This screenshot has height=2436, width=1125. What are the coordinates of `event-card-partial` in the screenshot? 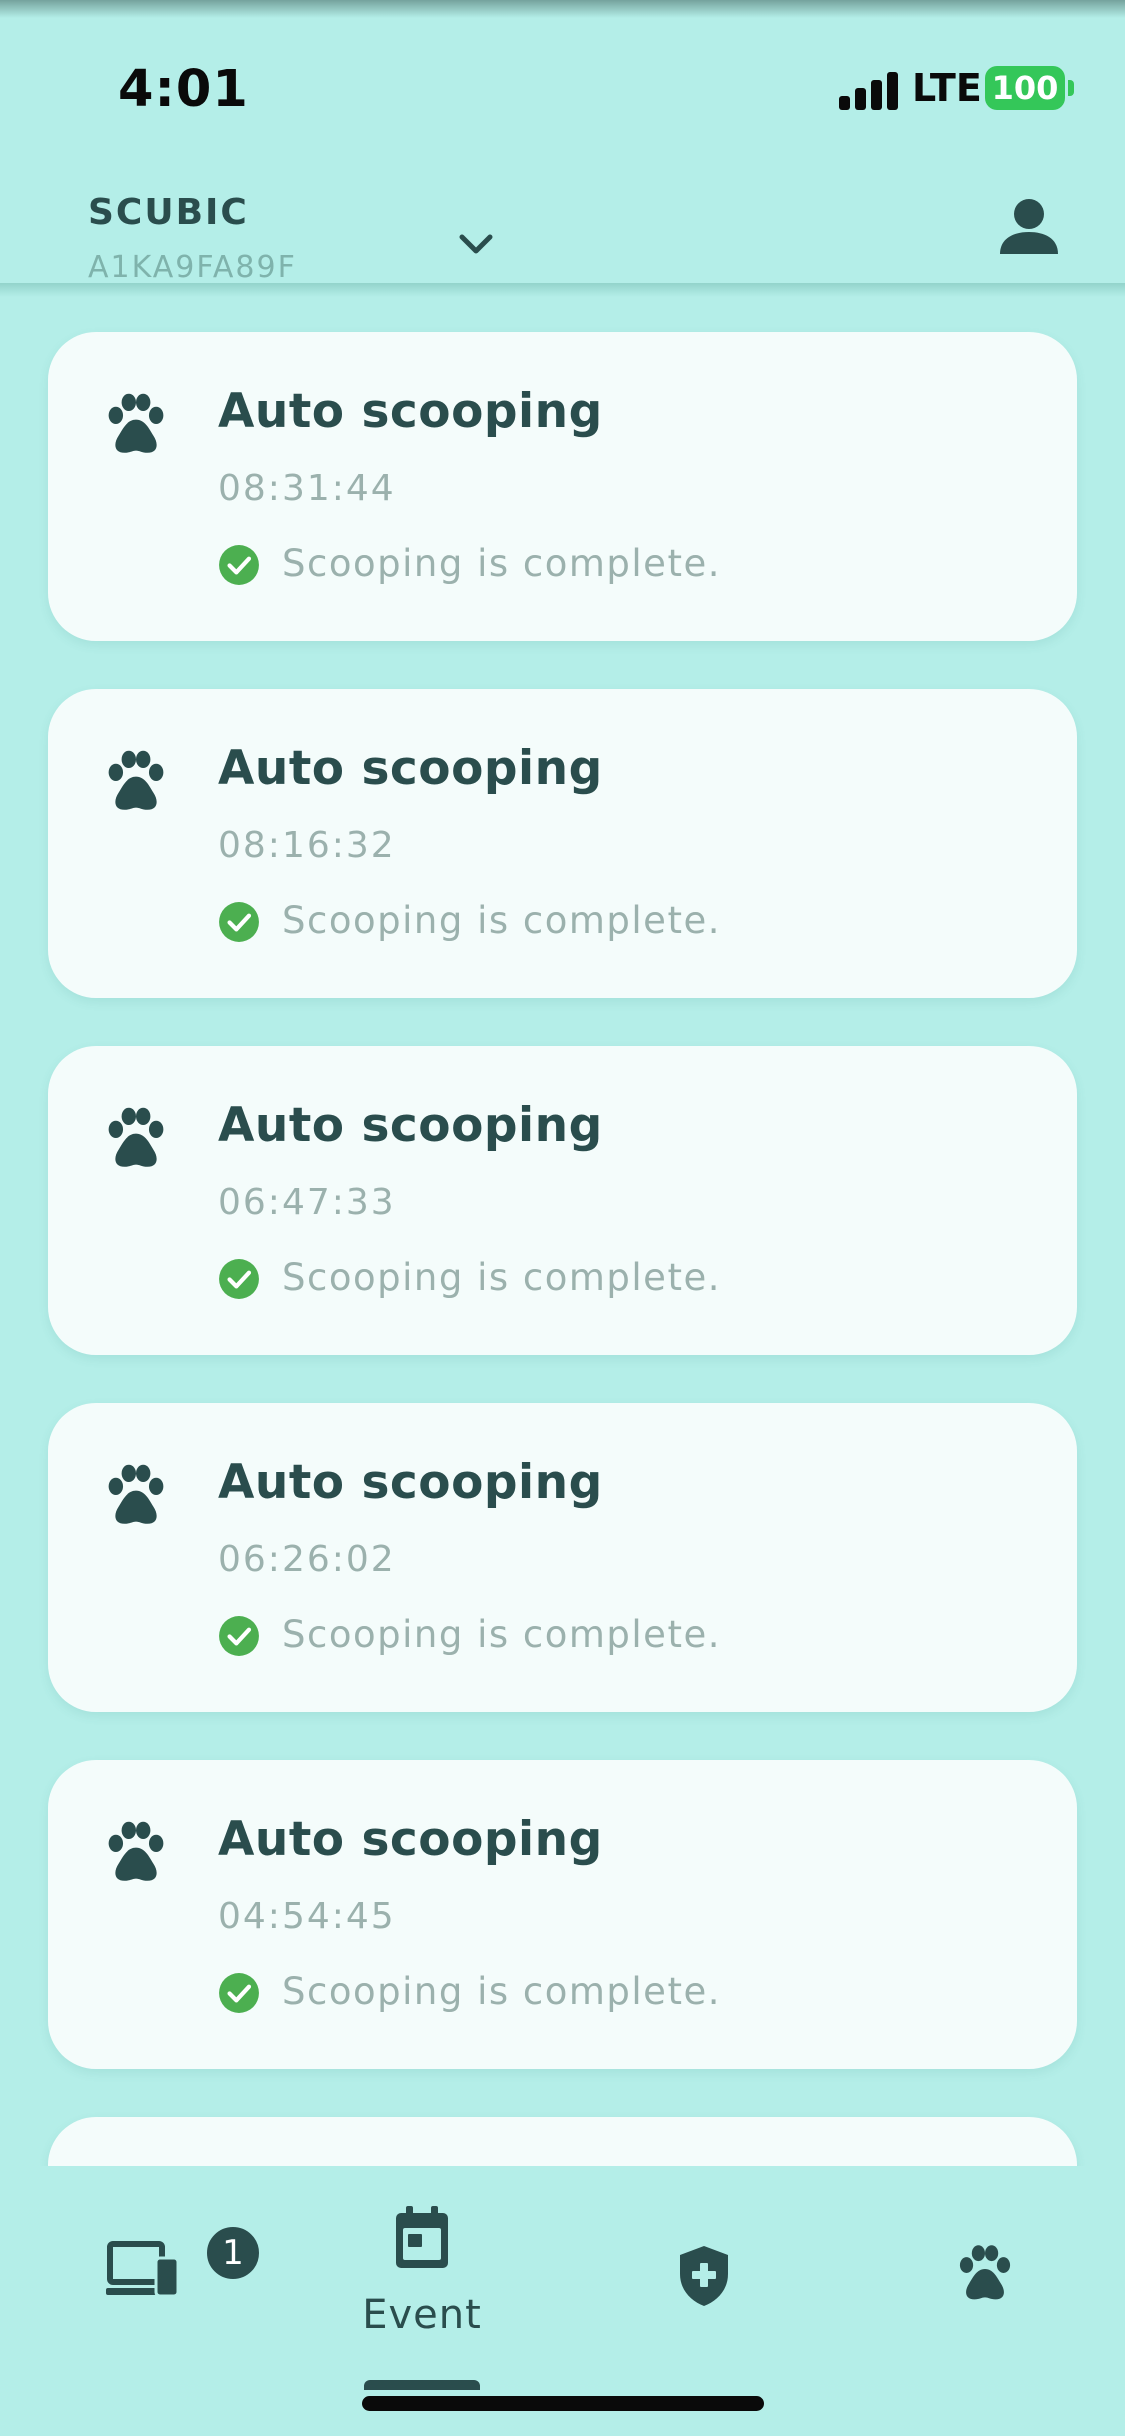 It's located at (562, 2141).